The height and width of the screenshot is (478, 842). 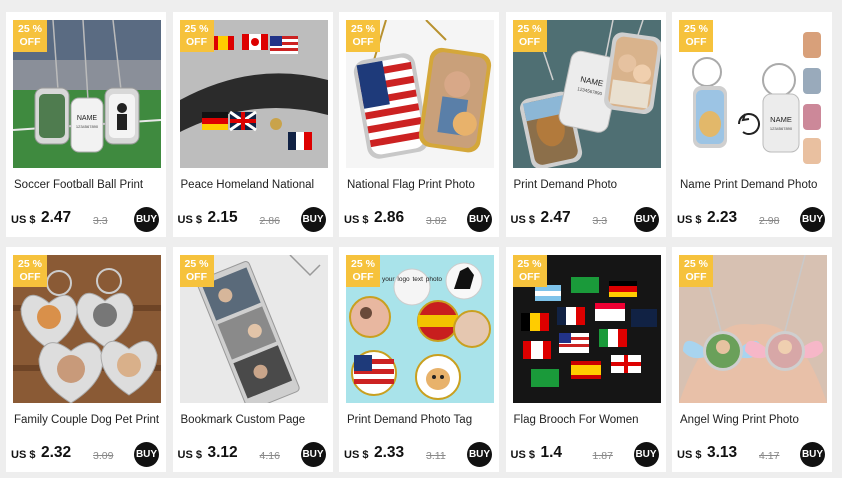 What do you see at coordinates (222, 452) in the screenshot?
I see `sale-price: 3.12` at bounding box center [222, 452].